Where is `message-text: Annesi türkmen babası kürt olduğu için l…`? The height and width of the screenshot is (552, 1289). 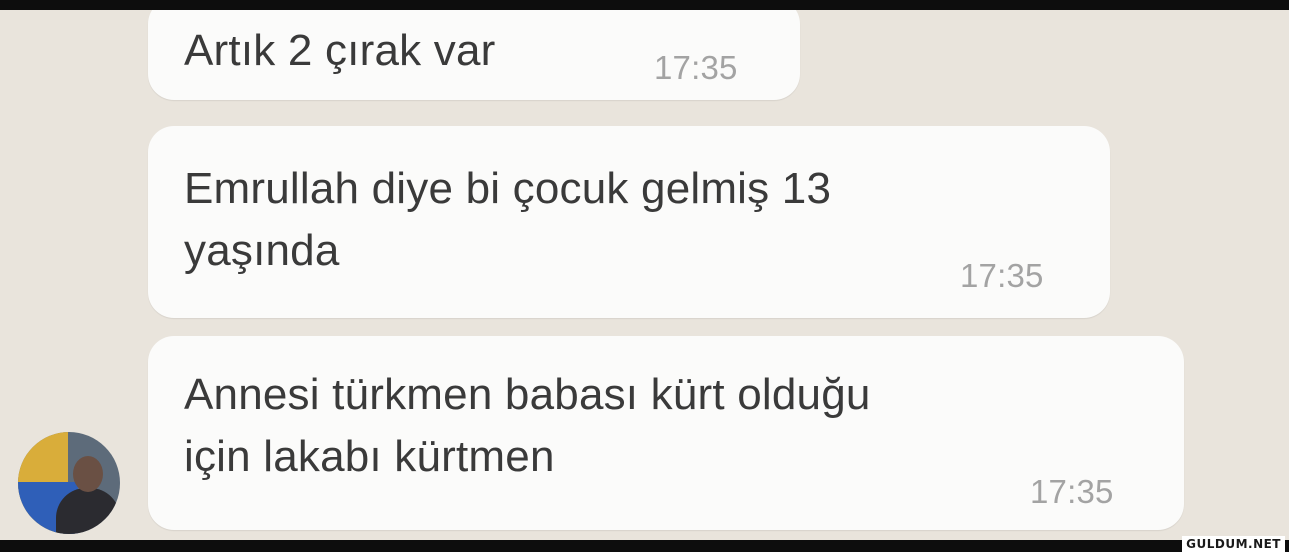
message-text: Annesi türkmen babası kürt olduğu için l… is located at coordinates (527, 425).